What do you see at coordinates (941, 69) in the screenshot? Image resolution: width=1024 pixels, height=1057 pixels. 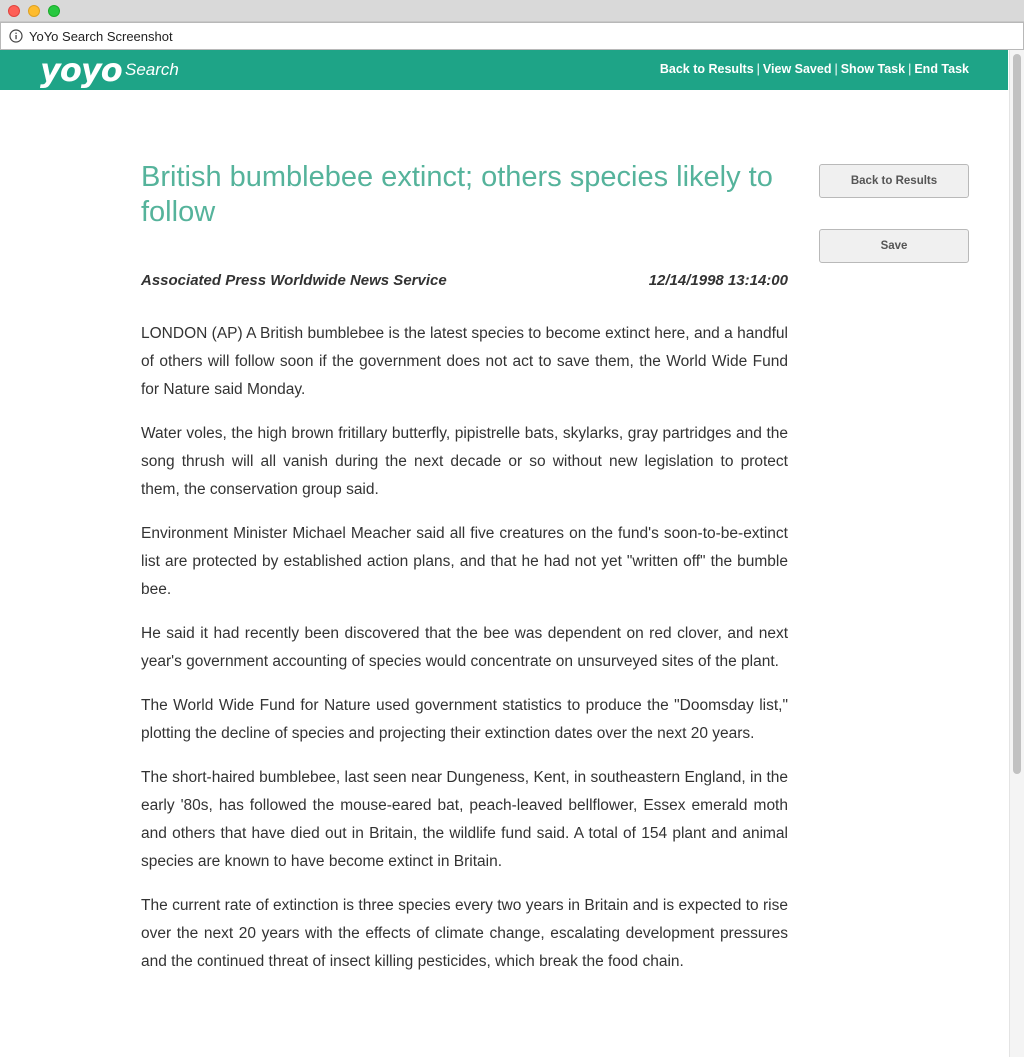 I see `nav-end-task: End Task` at bounding box center [941, 69].